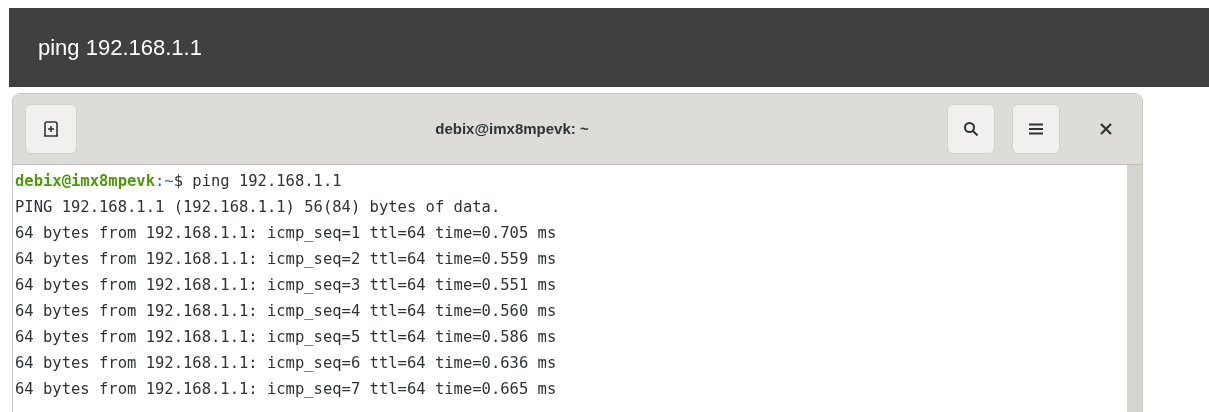 Image resolution: width=1209 pixels, height=412 pixels. Describe the element at coordinates (85, 181) in the screenshot. I see `prompt-user-host: debix@imx8mpevk` at that location.